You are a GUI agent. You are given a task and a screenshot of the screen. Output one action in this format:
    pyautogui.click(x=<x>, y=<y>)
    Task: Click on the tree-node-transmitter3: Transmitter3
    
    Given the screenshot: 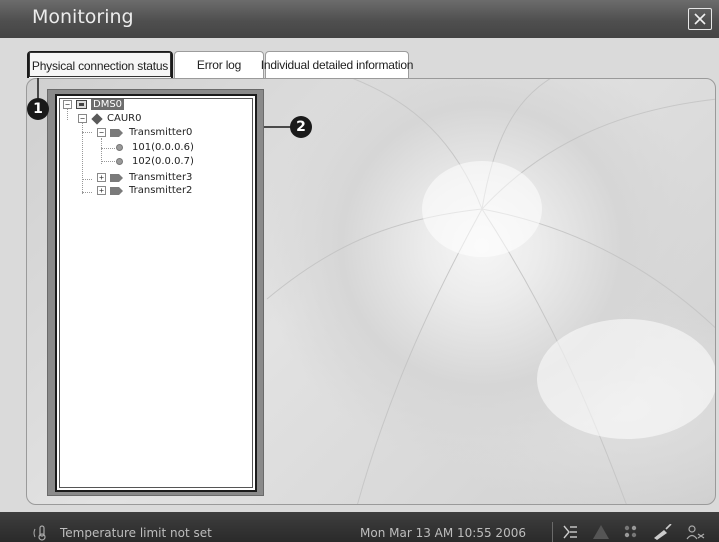 What is the action you would take?
    pyautogui.click(x=151, y=177)
    